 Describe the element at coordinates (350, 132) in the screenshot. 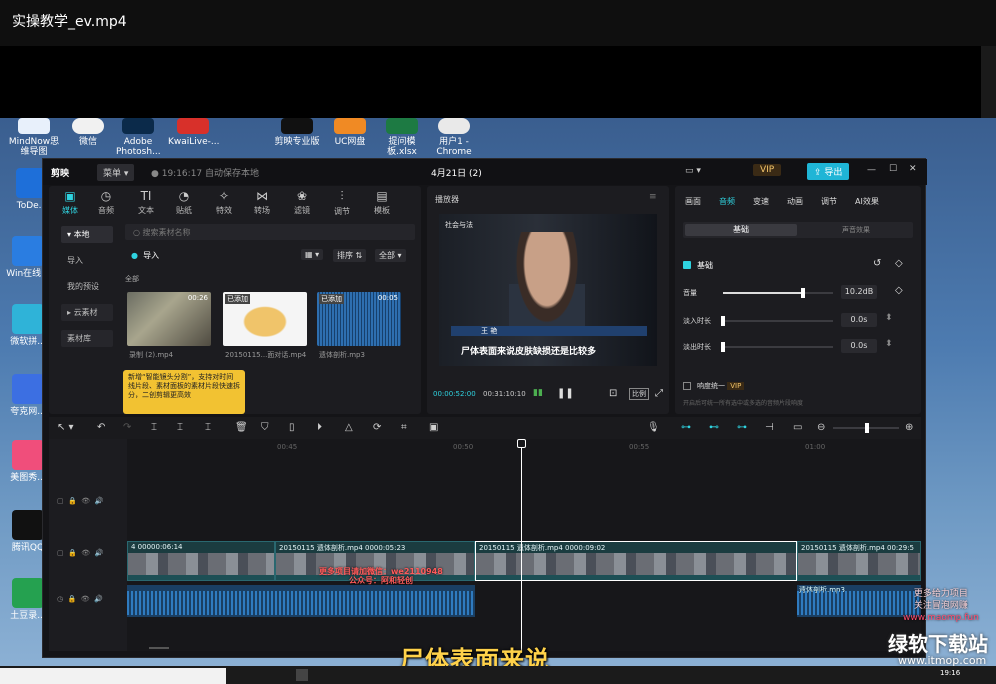

I see `desktop-icon-uc: UC网盘` at that location.